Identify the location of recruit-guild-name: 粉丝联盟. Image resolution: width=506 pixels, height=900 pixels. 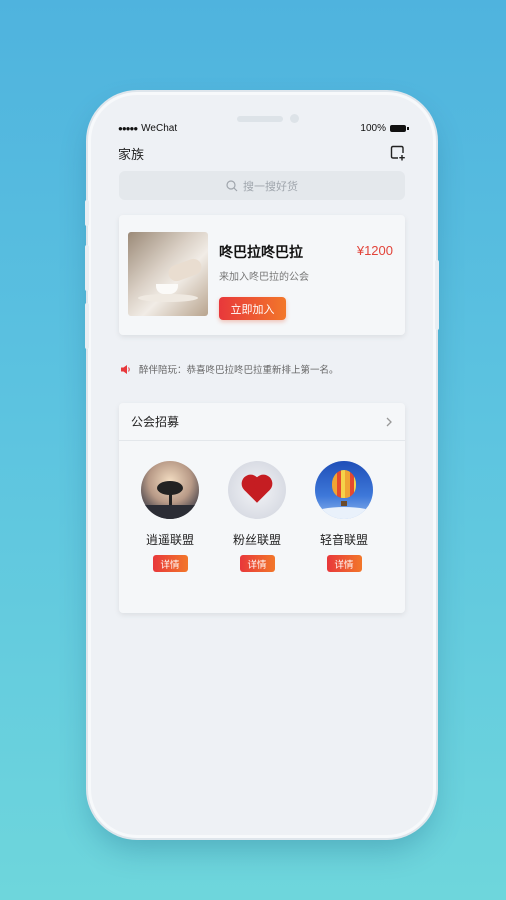
(256, 540).